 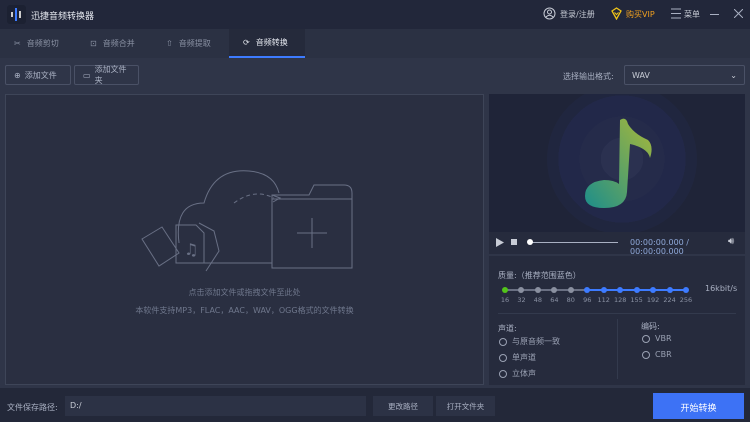 I want to click on supported-formats-text: 本软件支持MP3，FLAC，AAC，WAV，OGG格式的文件转换, so click(x=244, y=310).